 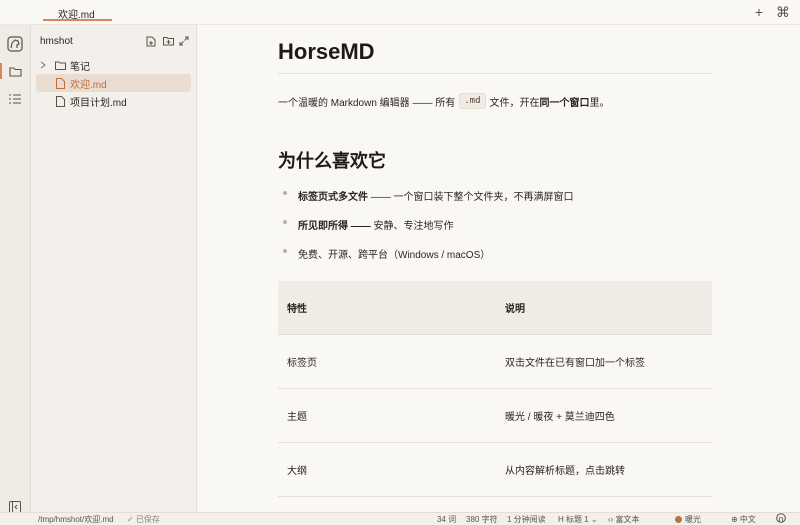 I want to click on table-cell: 主题, so click(x=387, y=415).